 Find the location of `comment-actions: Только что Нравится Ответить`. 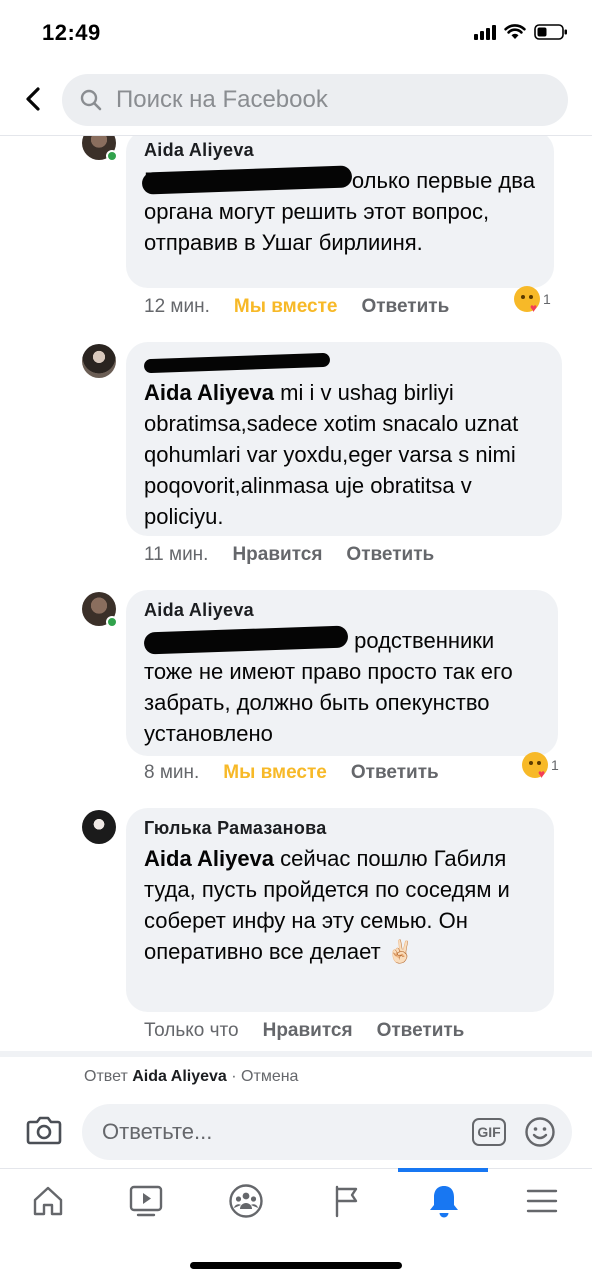

comment-actions: Только что Нравится Ответить is located at coordinates (304, 1031).